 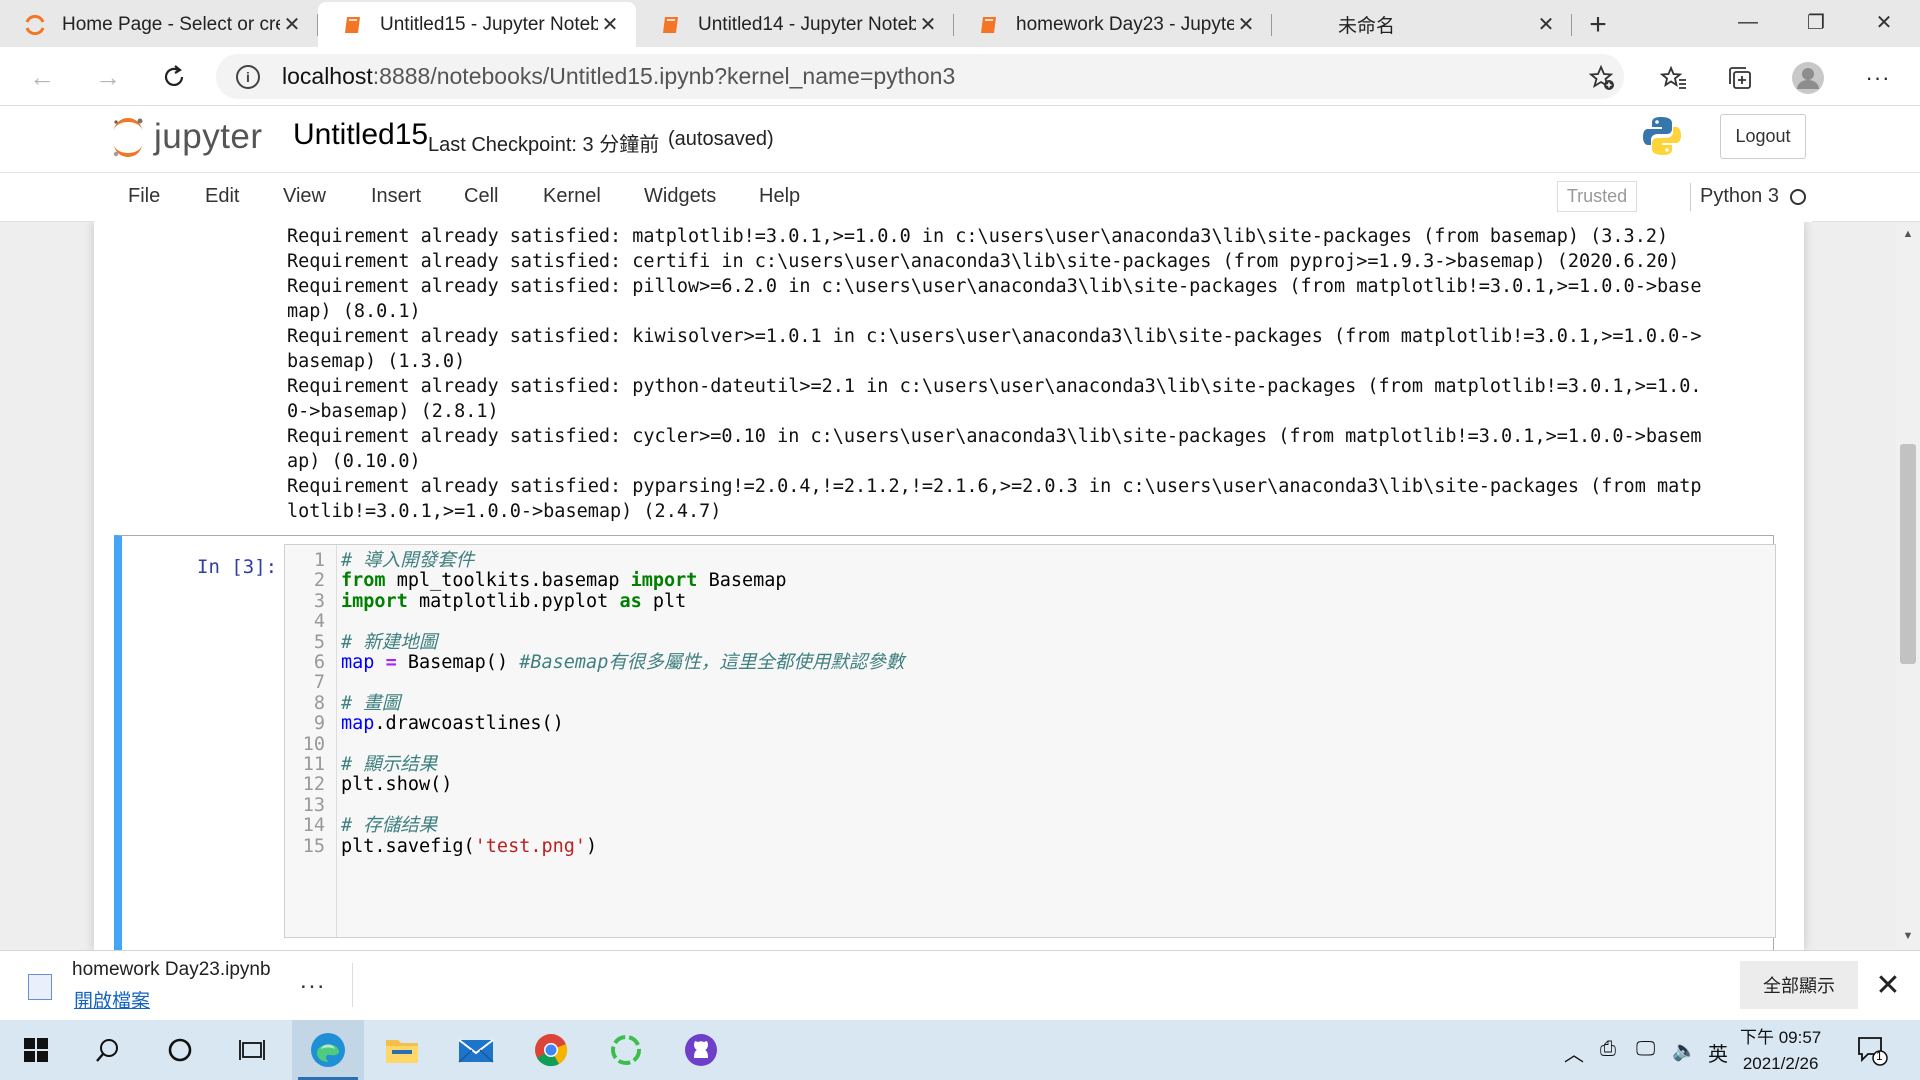 I want to click on add-favorite-icon, so click(x=1602, y=78).